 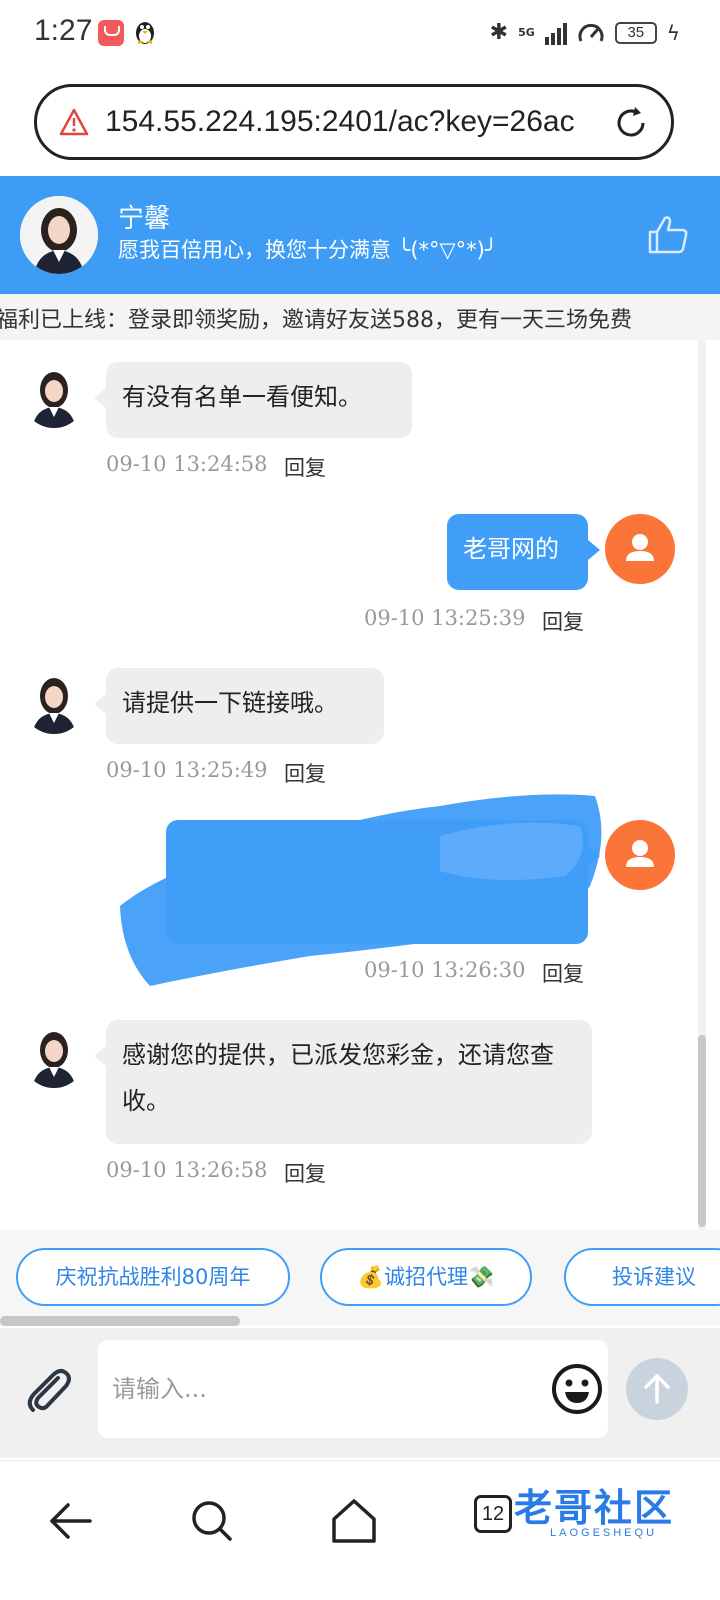 What do you see at coordinates (63, 30) in the screenshot?
I see `status-time: 1:27` at bounding box center [63, 30].